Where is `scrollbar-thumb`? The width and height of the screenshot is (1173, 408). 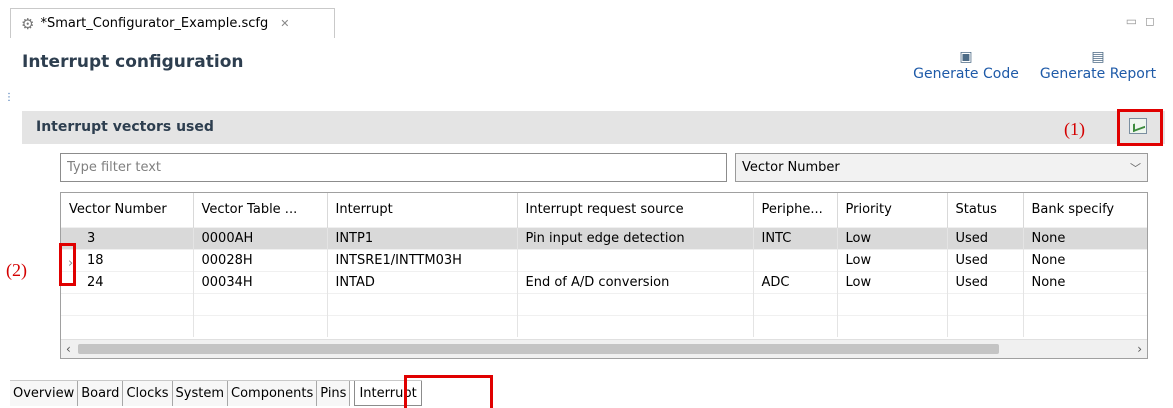 scrollbar-thumb is located at coordinates (538, 349).